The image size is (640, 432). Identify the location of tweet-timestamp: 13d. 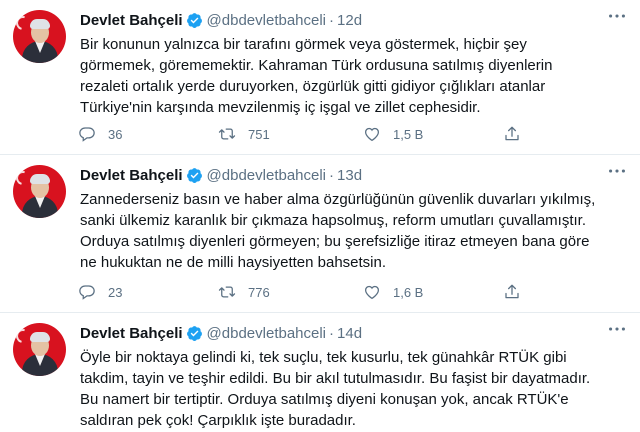
(349, 175).